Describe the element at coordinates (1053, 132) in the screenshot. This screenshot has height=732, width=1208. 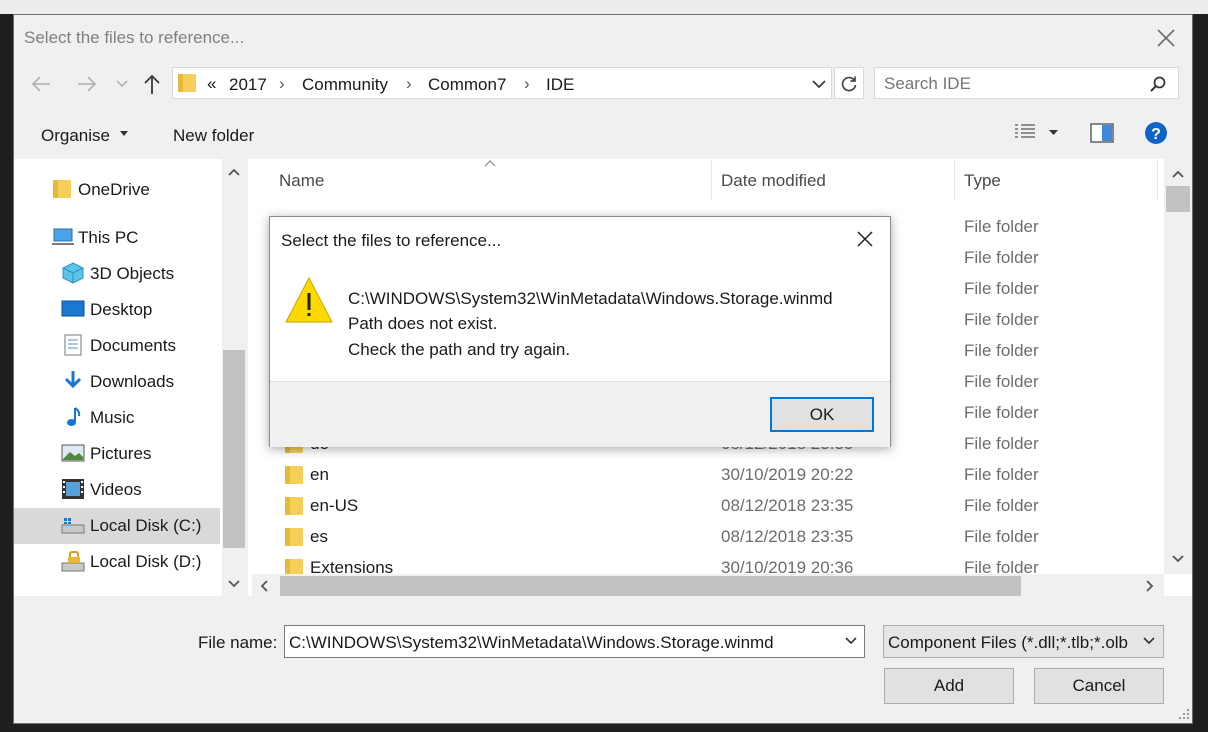
I see `view-dropdown-icon` at that location.